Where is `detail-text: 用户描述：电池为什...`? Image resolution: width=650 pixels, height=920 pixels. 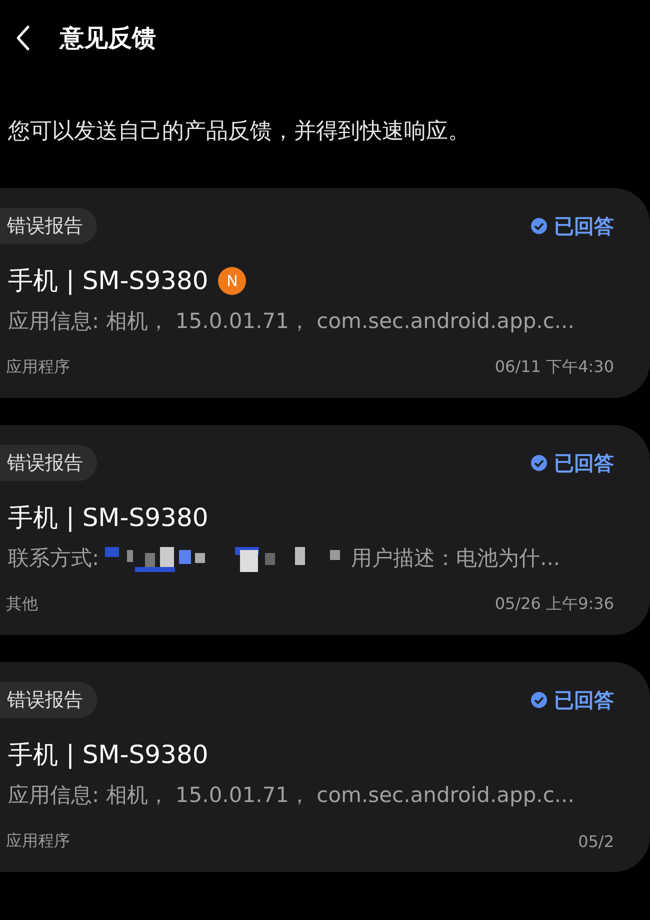
detail-text: 用户描述：电池为什... is located at coordinates (455, 558).